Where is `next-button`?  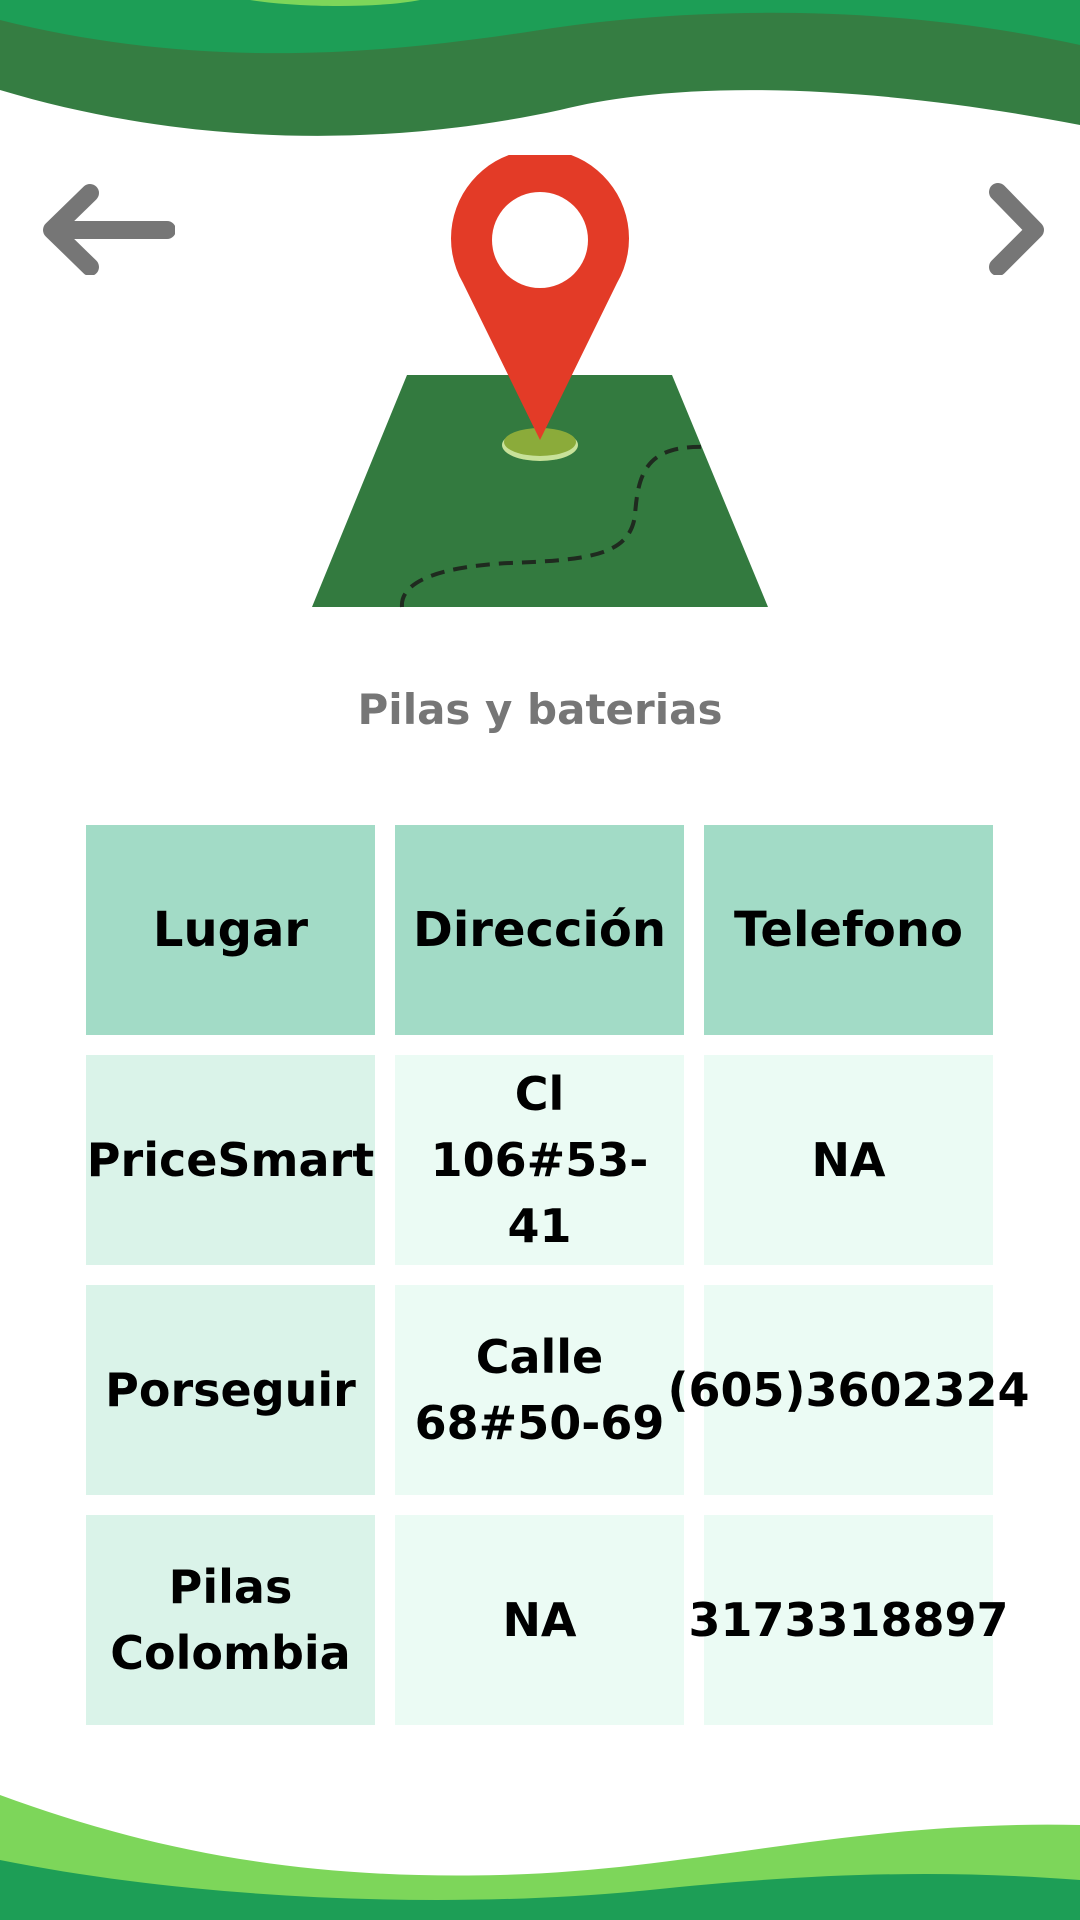 next-button is located at coordinates (1015, 225).